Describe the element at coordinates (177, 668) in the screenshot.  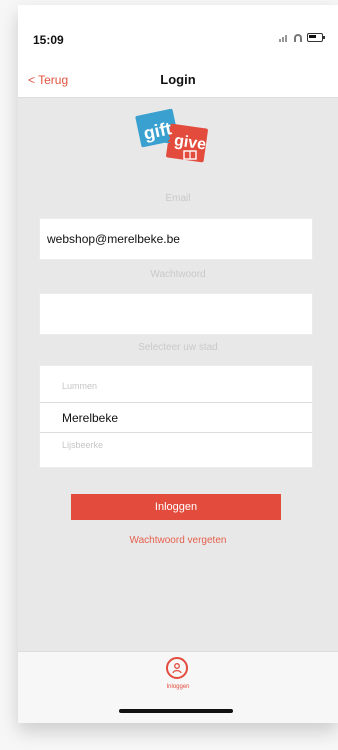
I see `user-icon` at that location.